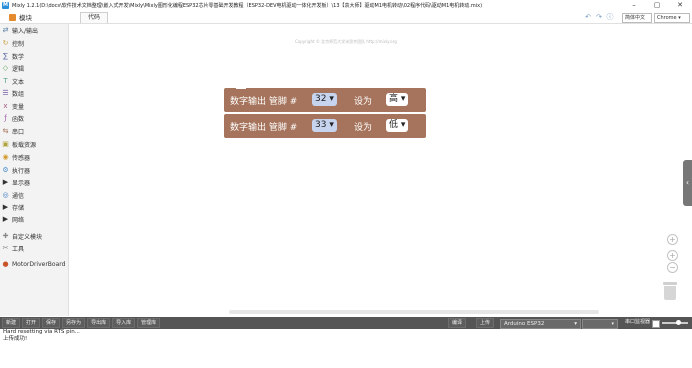  What do you see at coordinates (18, 44) in the screenshot?
I see `sidebar-item-label: 控制` at bounding box center [18, 44].